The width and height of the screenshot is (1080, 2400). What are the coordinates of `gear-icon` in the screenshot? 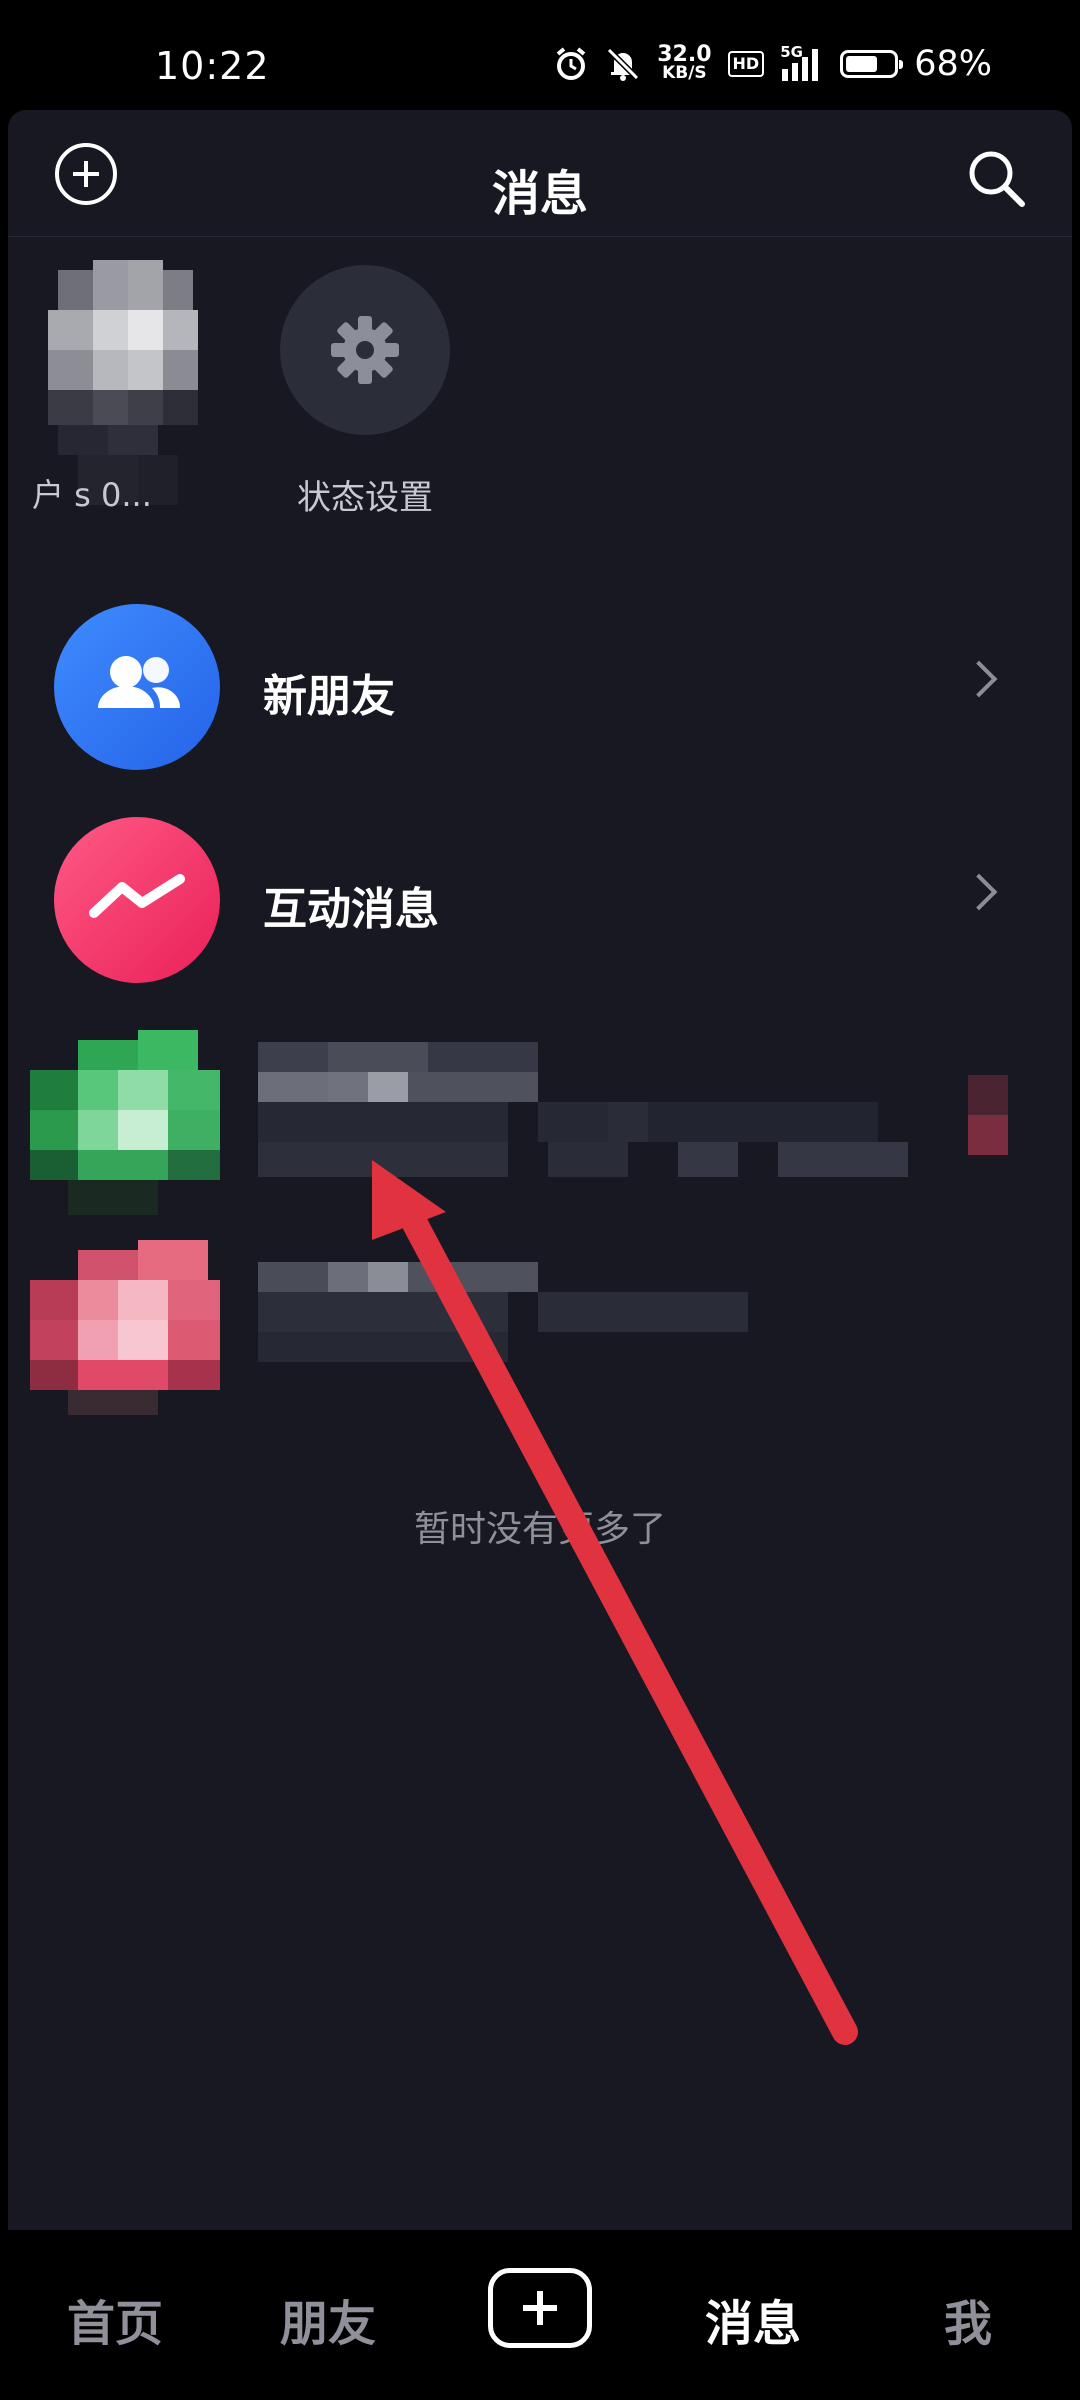 It's located at (365, 350).